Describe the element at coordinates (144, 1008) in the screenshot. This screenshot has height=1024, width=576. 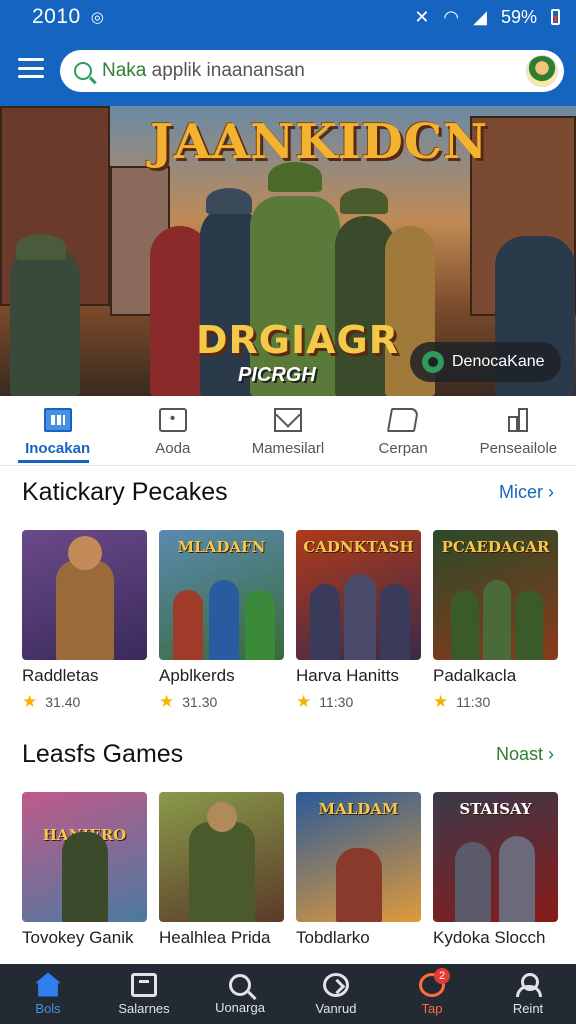
I see `nav-label: Salarnes` at that location.